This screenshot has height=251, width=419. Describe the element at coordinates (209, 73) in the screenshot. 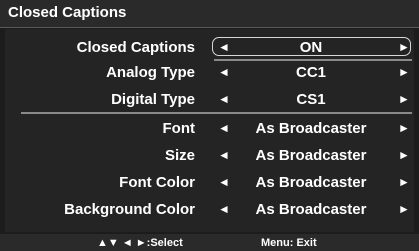

I see `setting-row-analog-type: Analog Type ◄ CC1 ►` at that location.